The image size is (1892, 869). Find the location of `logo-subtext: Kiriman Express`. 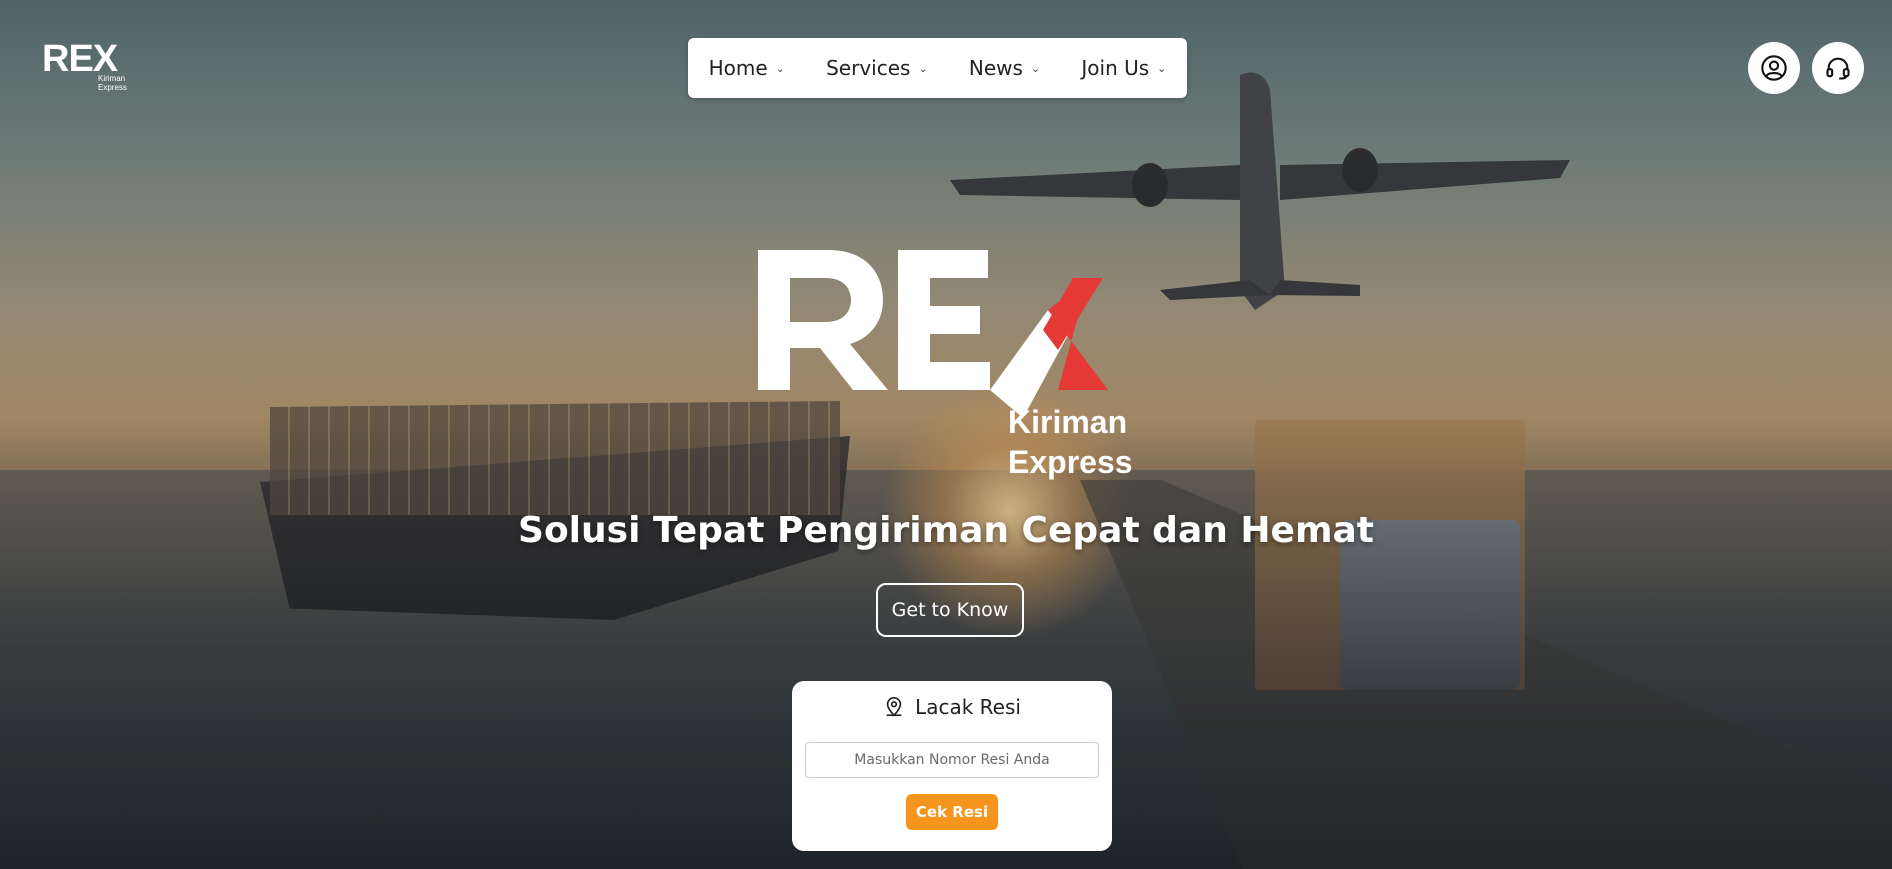

logo-subtext: Kiriman Express is located at coordinates (112, 83).